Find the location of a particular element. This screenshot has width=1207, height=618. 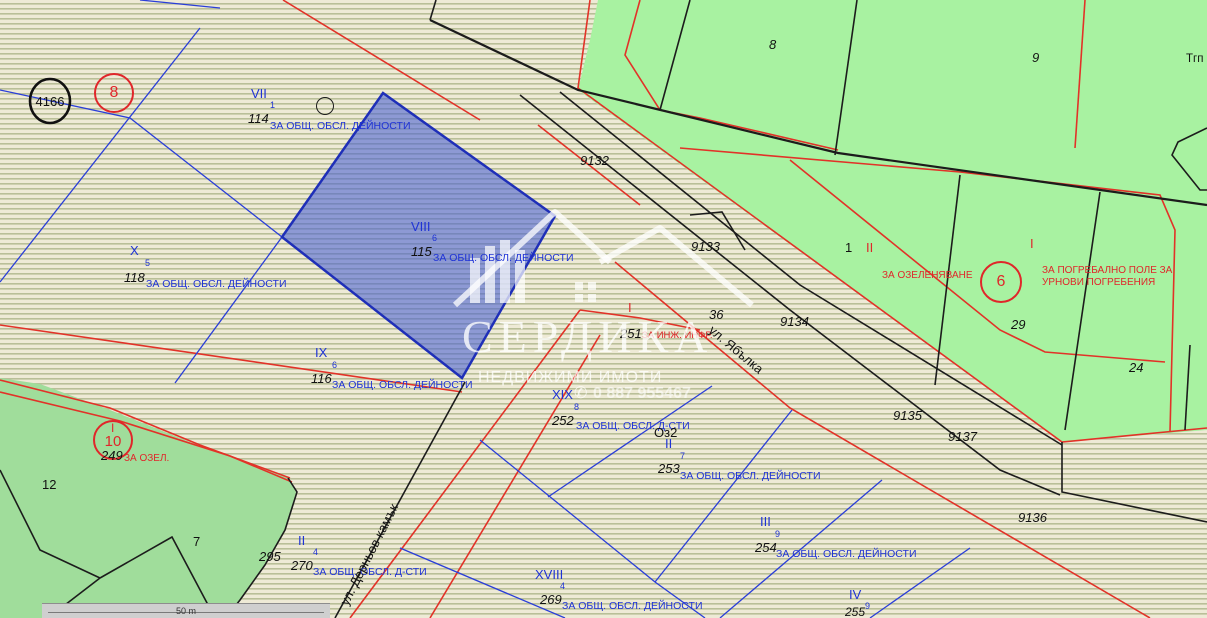

parcel-number: 253 is located at coordinates (669, 468).